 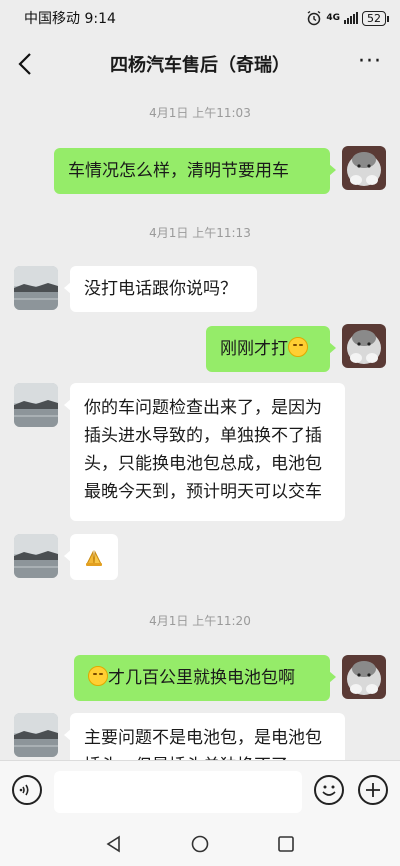 I want to click on emoji-icon, so click(x=329, y=790).